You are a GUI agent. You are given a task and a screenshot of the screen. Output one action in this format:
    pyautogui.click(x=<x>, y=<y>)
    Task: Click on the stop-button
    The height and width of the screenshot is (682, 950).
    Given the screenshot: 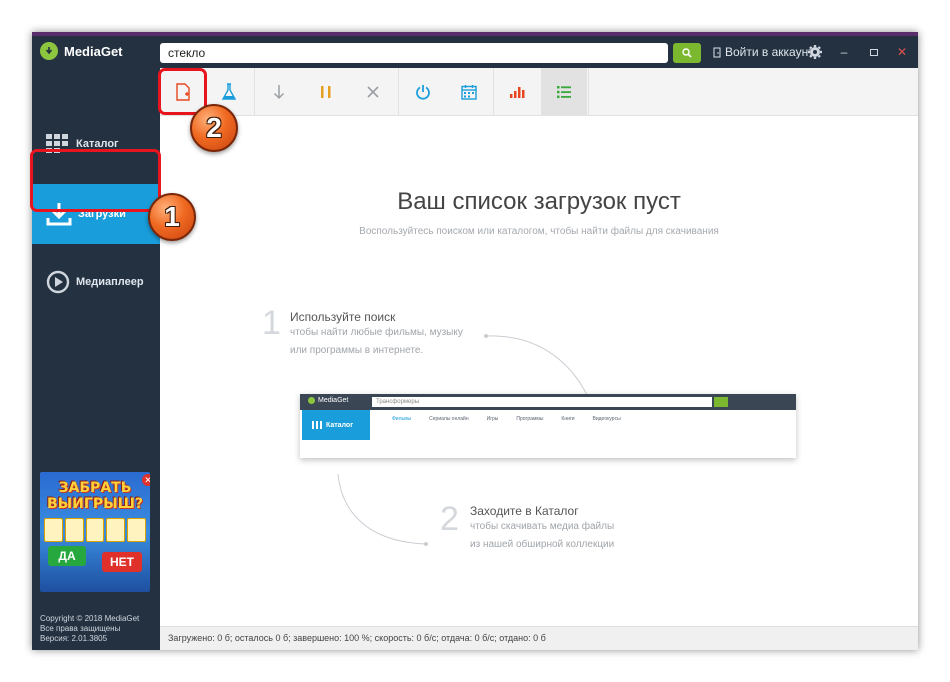 What is the action you would take?
    pyautogui.click(x=373, y=92)
    